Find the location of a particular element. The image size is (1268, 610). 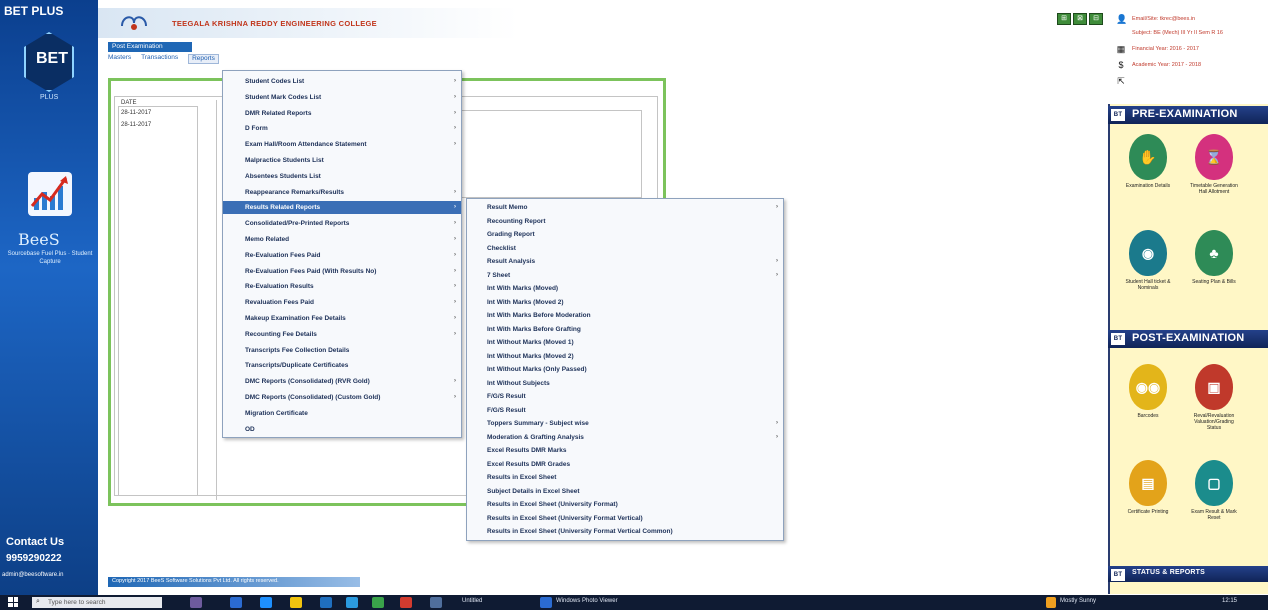

module-tile-student-hall-ticket-nominals: ◉ Student Hall ticket & Nominals is located at coordinates (1148, 260).